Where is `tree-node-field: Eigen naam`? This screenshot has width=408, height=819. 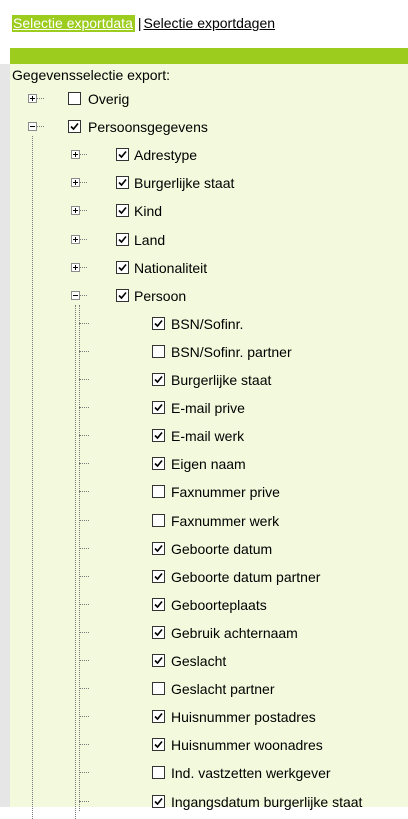 tree-node-field: Eigen naam is located at coordinates (209, 464).